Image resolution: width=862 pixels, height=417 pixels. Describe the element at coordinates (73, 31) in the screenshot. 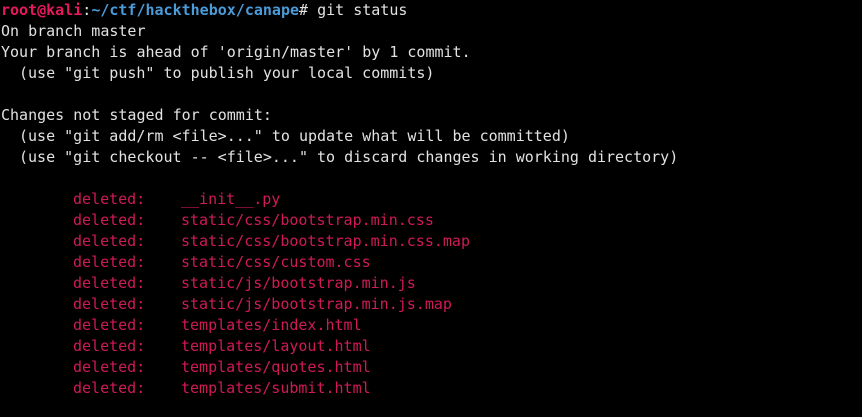

I see `branch-line: On branch master` at that location.